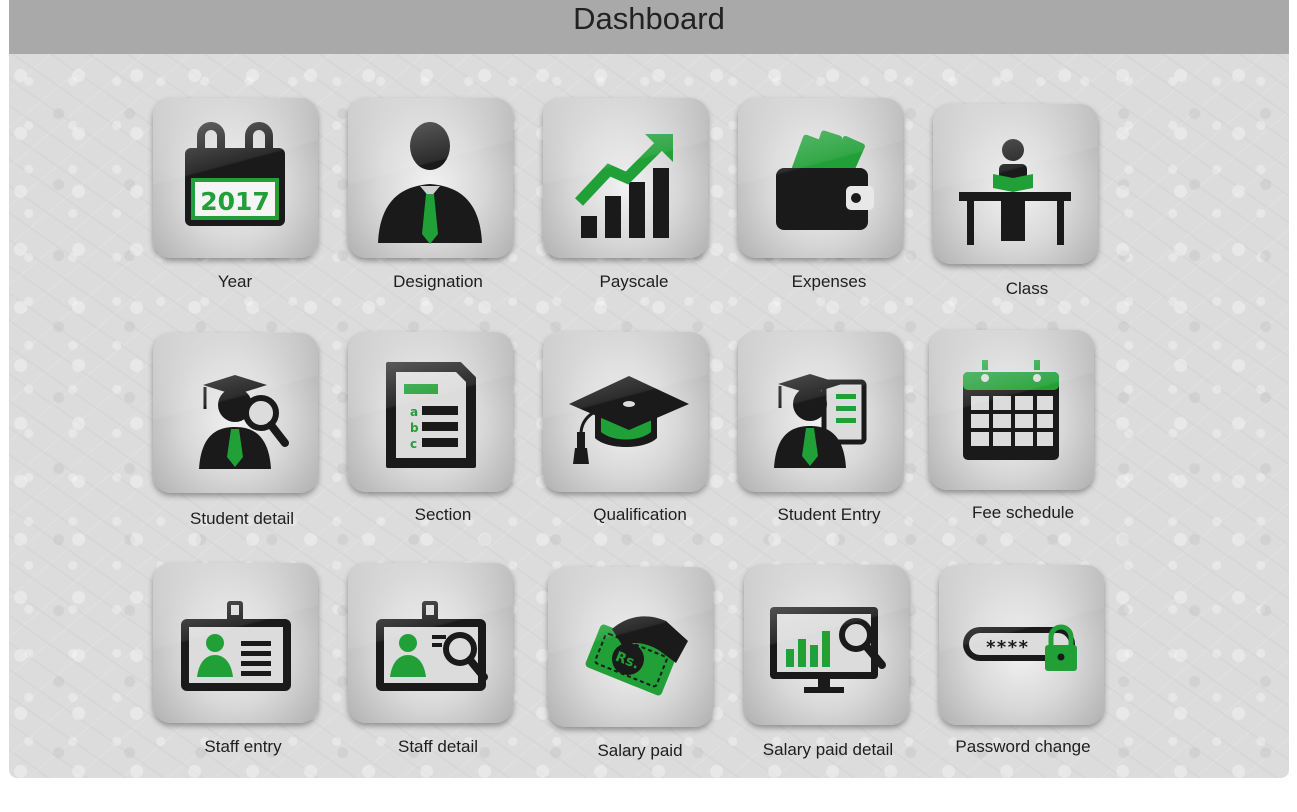 This screenshot has width=1297, height=812. I want to click on tile-student-entry, so click(820, 412).